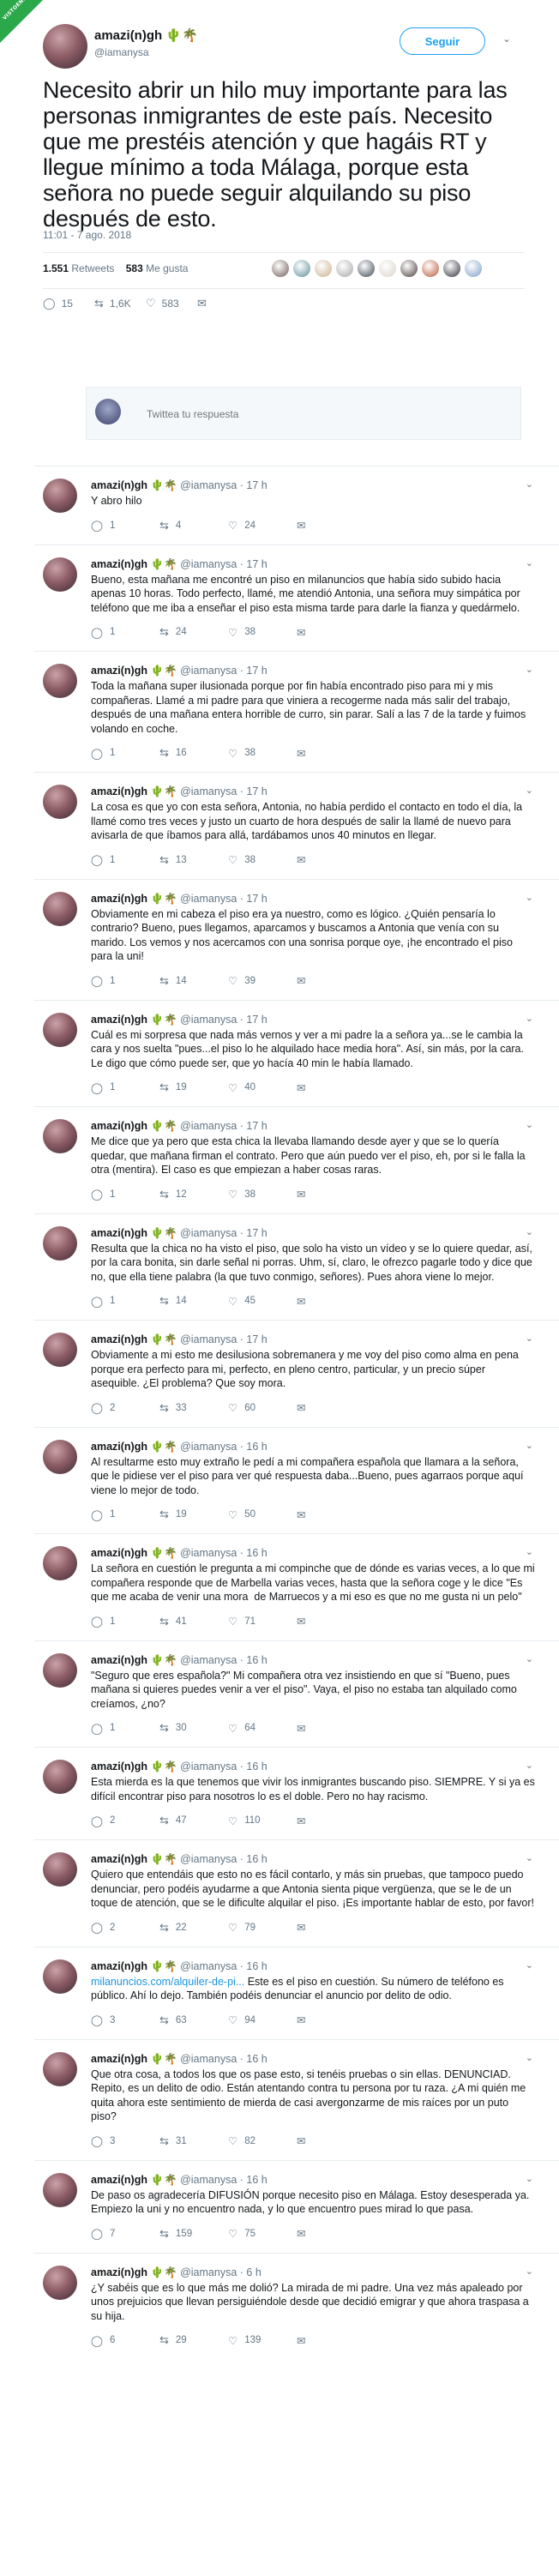 The height and width of the screenshot is (2576, 559). What do you see at coordinates (93, 268) in the screenshot?
I see `retweets-label: Retweets` at bounding box center [93, 268].